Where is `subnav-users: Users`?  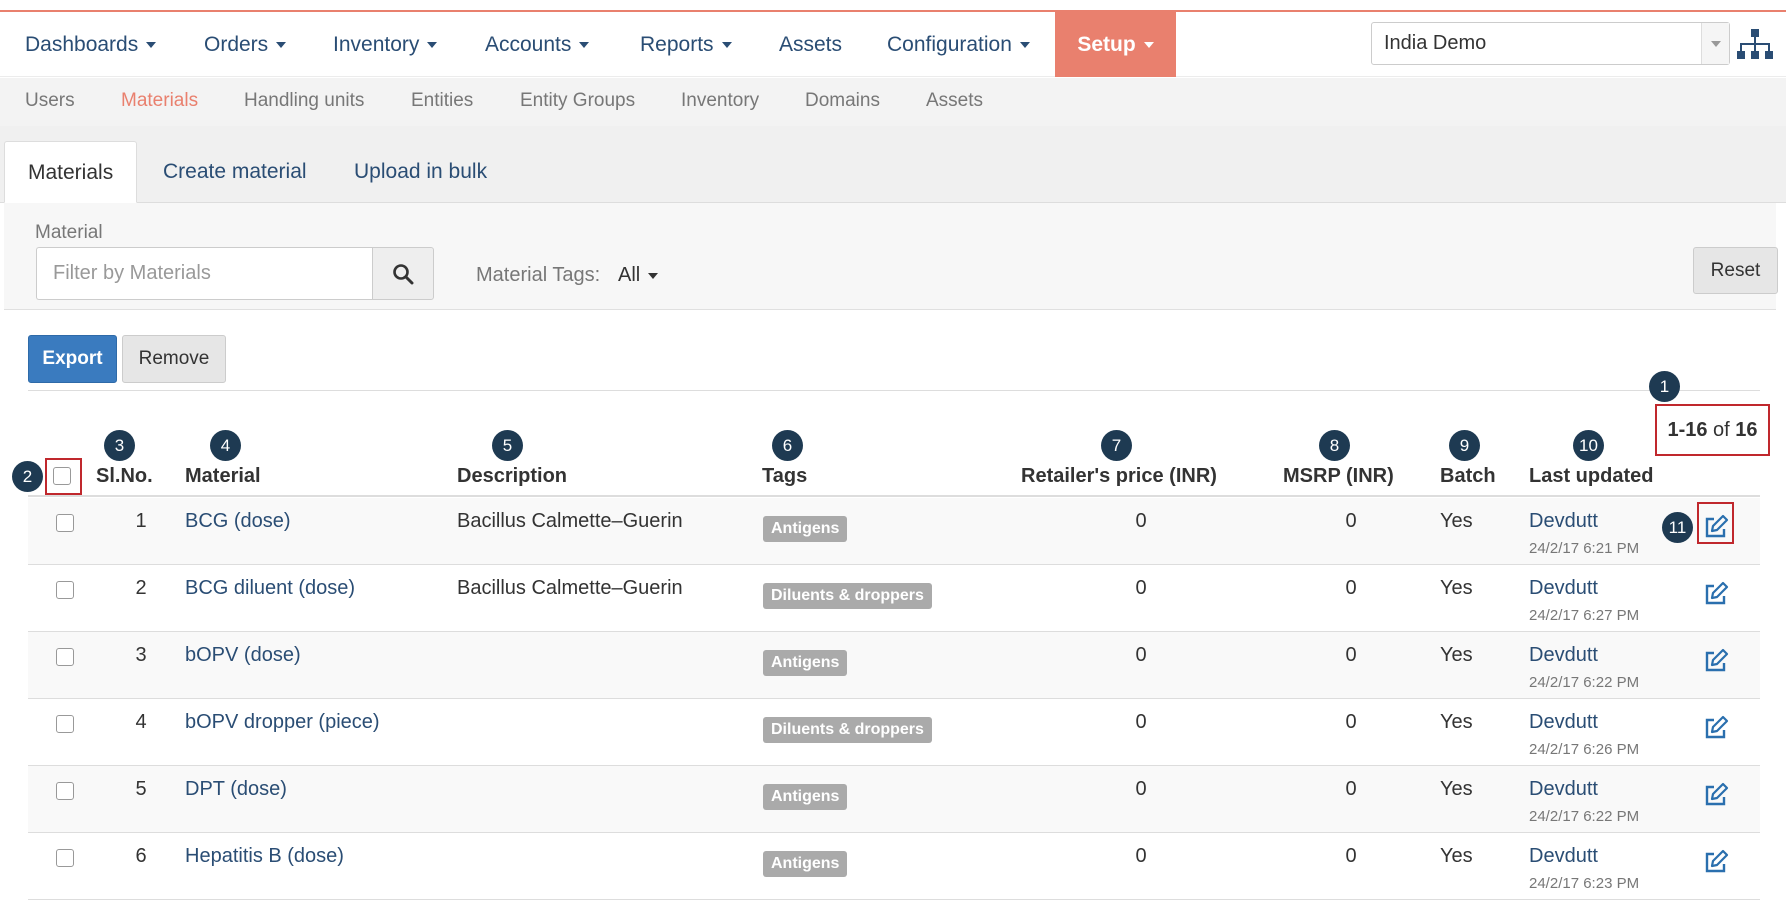 subnav-users: Users is located at coordinates (50, 101).